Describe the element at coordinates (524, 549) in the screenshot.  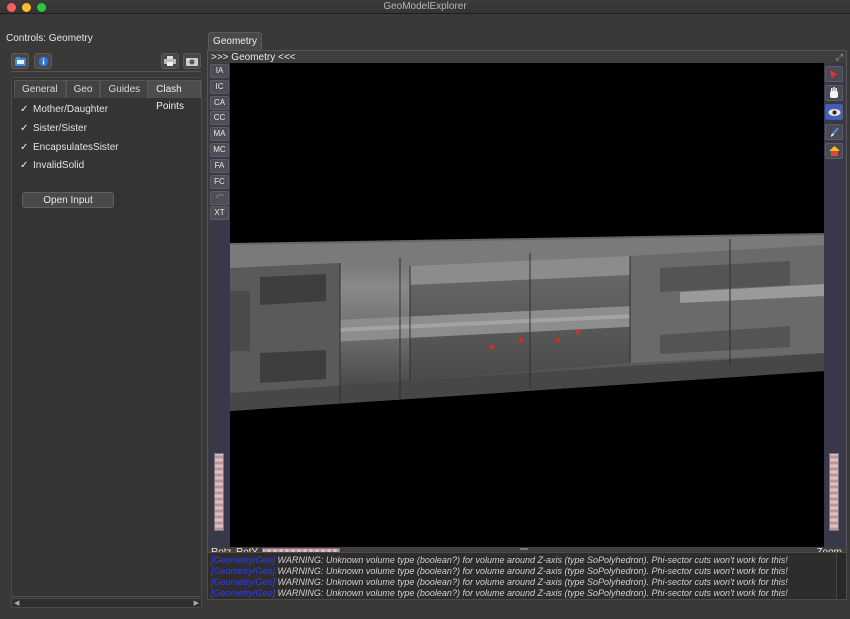
I see `splitter-handle` at that location.